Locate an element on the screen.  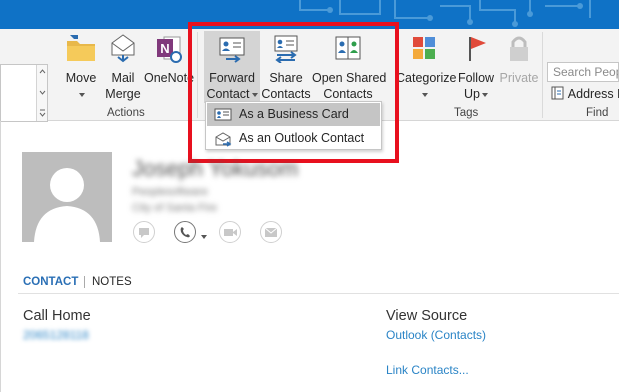
contact-company: City of Santa Fire is located at coordinates (174, 208).